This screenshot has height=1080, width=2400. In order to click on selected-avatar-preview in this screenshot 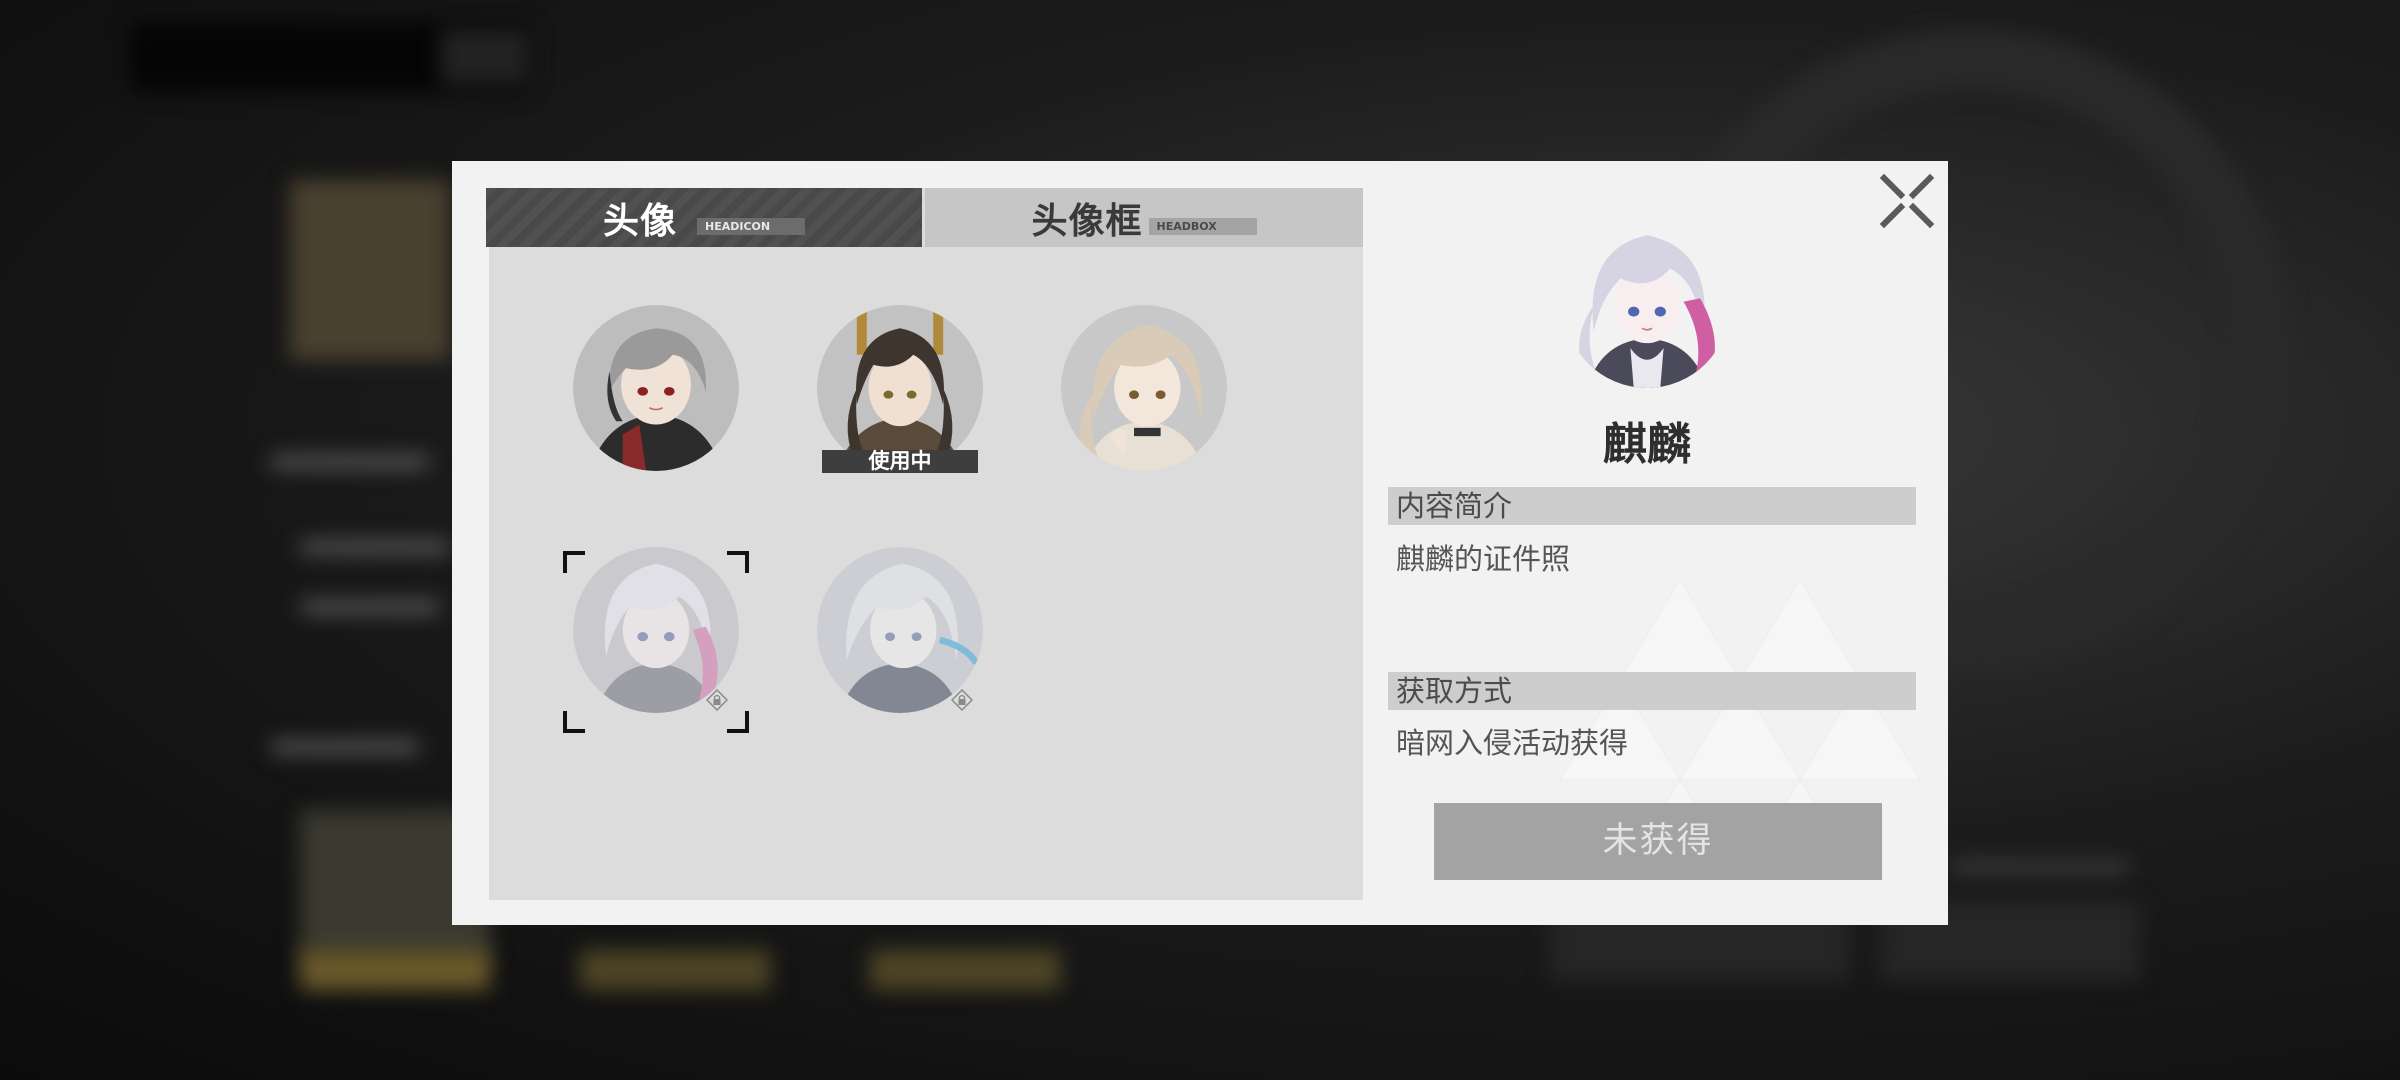, I will do `click(1647, 305)`.